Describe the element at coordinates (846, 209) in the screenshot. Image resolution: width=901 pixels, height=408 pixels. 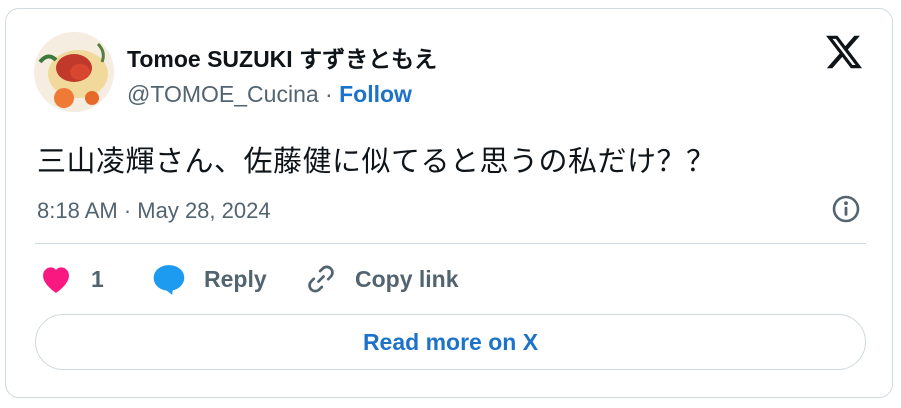
I see `info-icon` at that location.